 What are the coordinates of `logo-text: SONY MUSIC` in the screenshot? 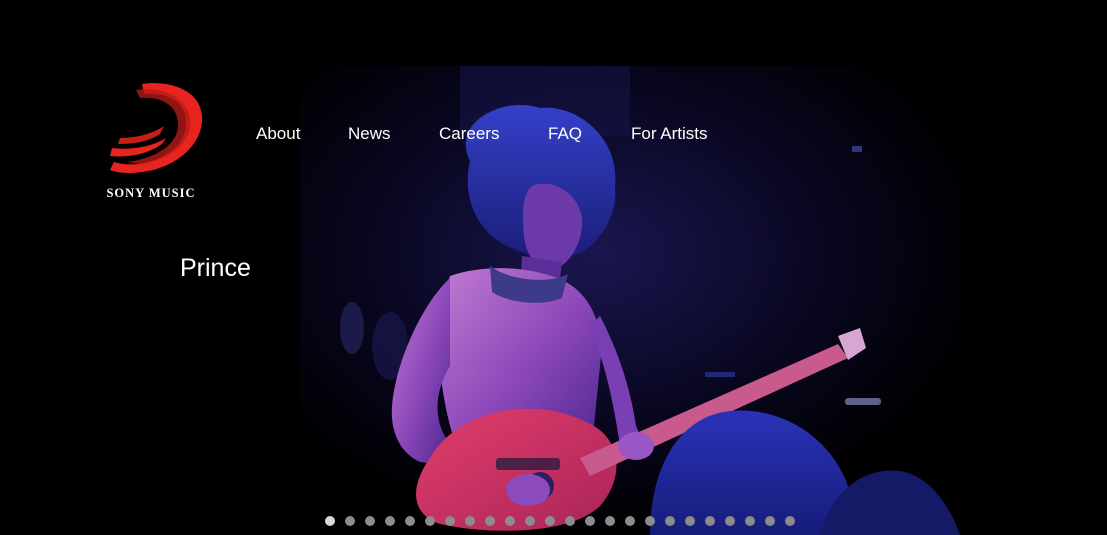 It's located at (151, 193).